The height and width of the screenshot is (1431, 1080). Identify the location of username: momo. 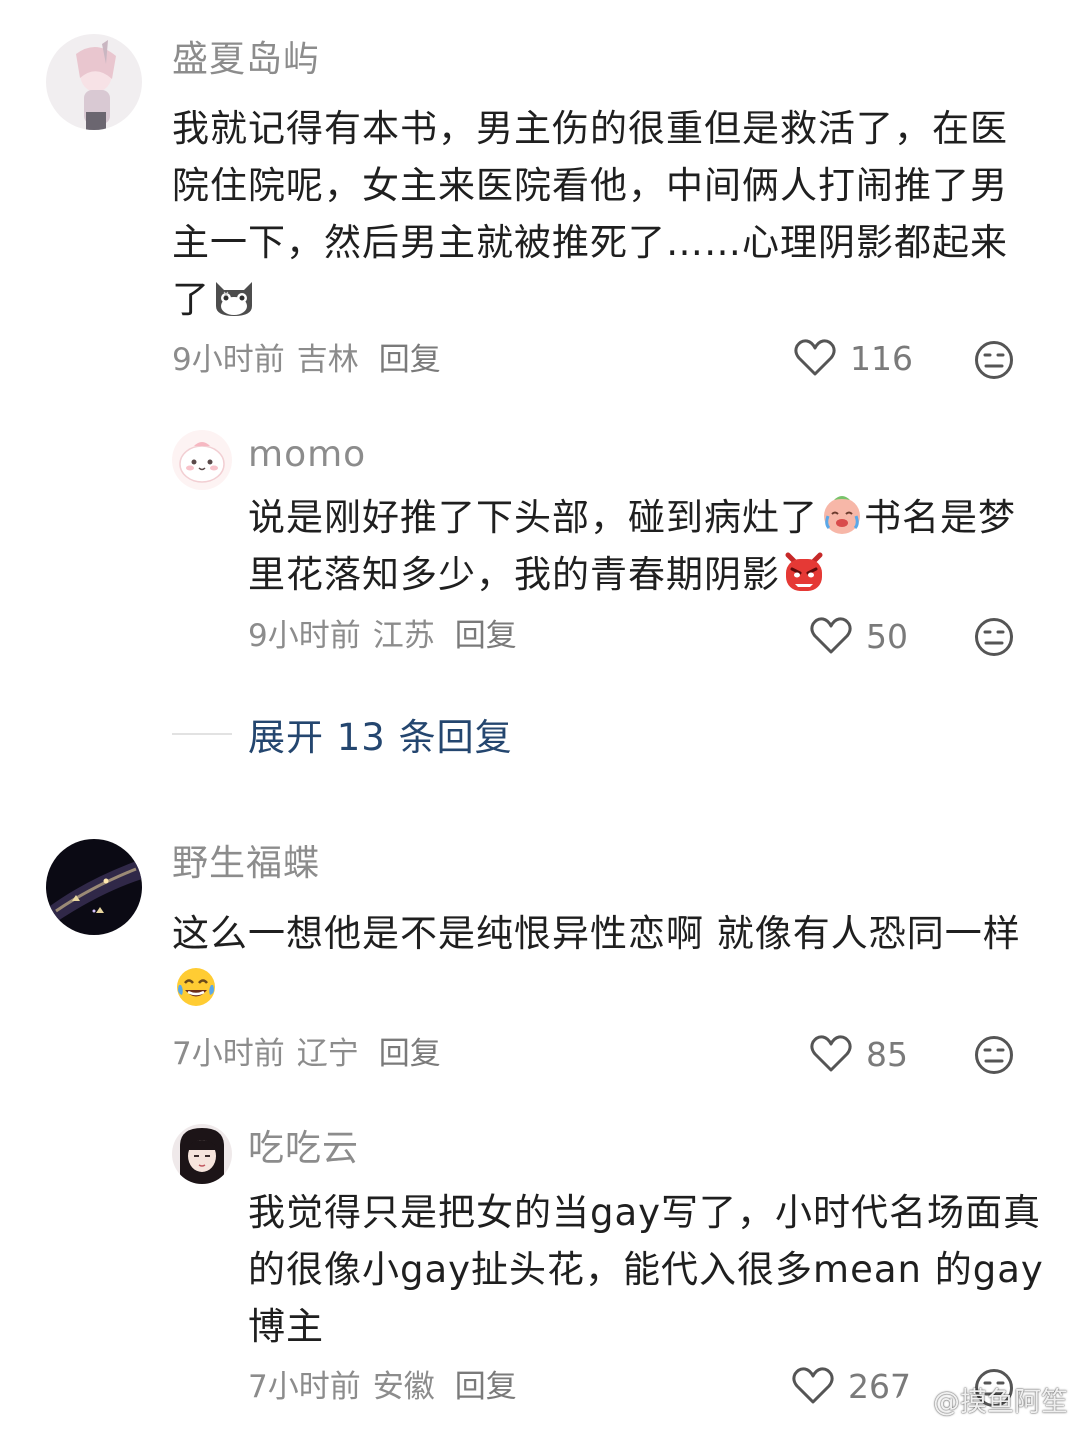
(307, 455).